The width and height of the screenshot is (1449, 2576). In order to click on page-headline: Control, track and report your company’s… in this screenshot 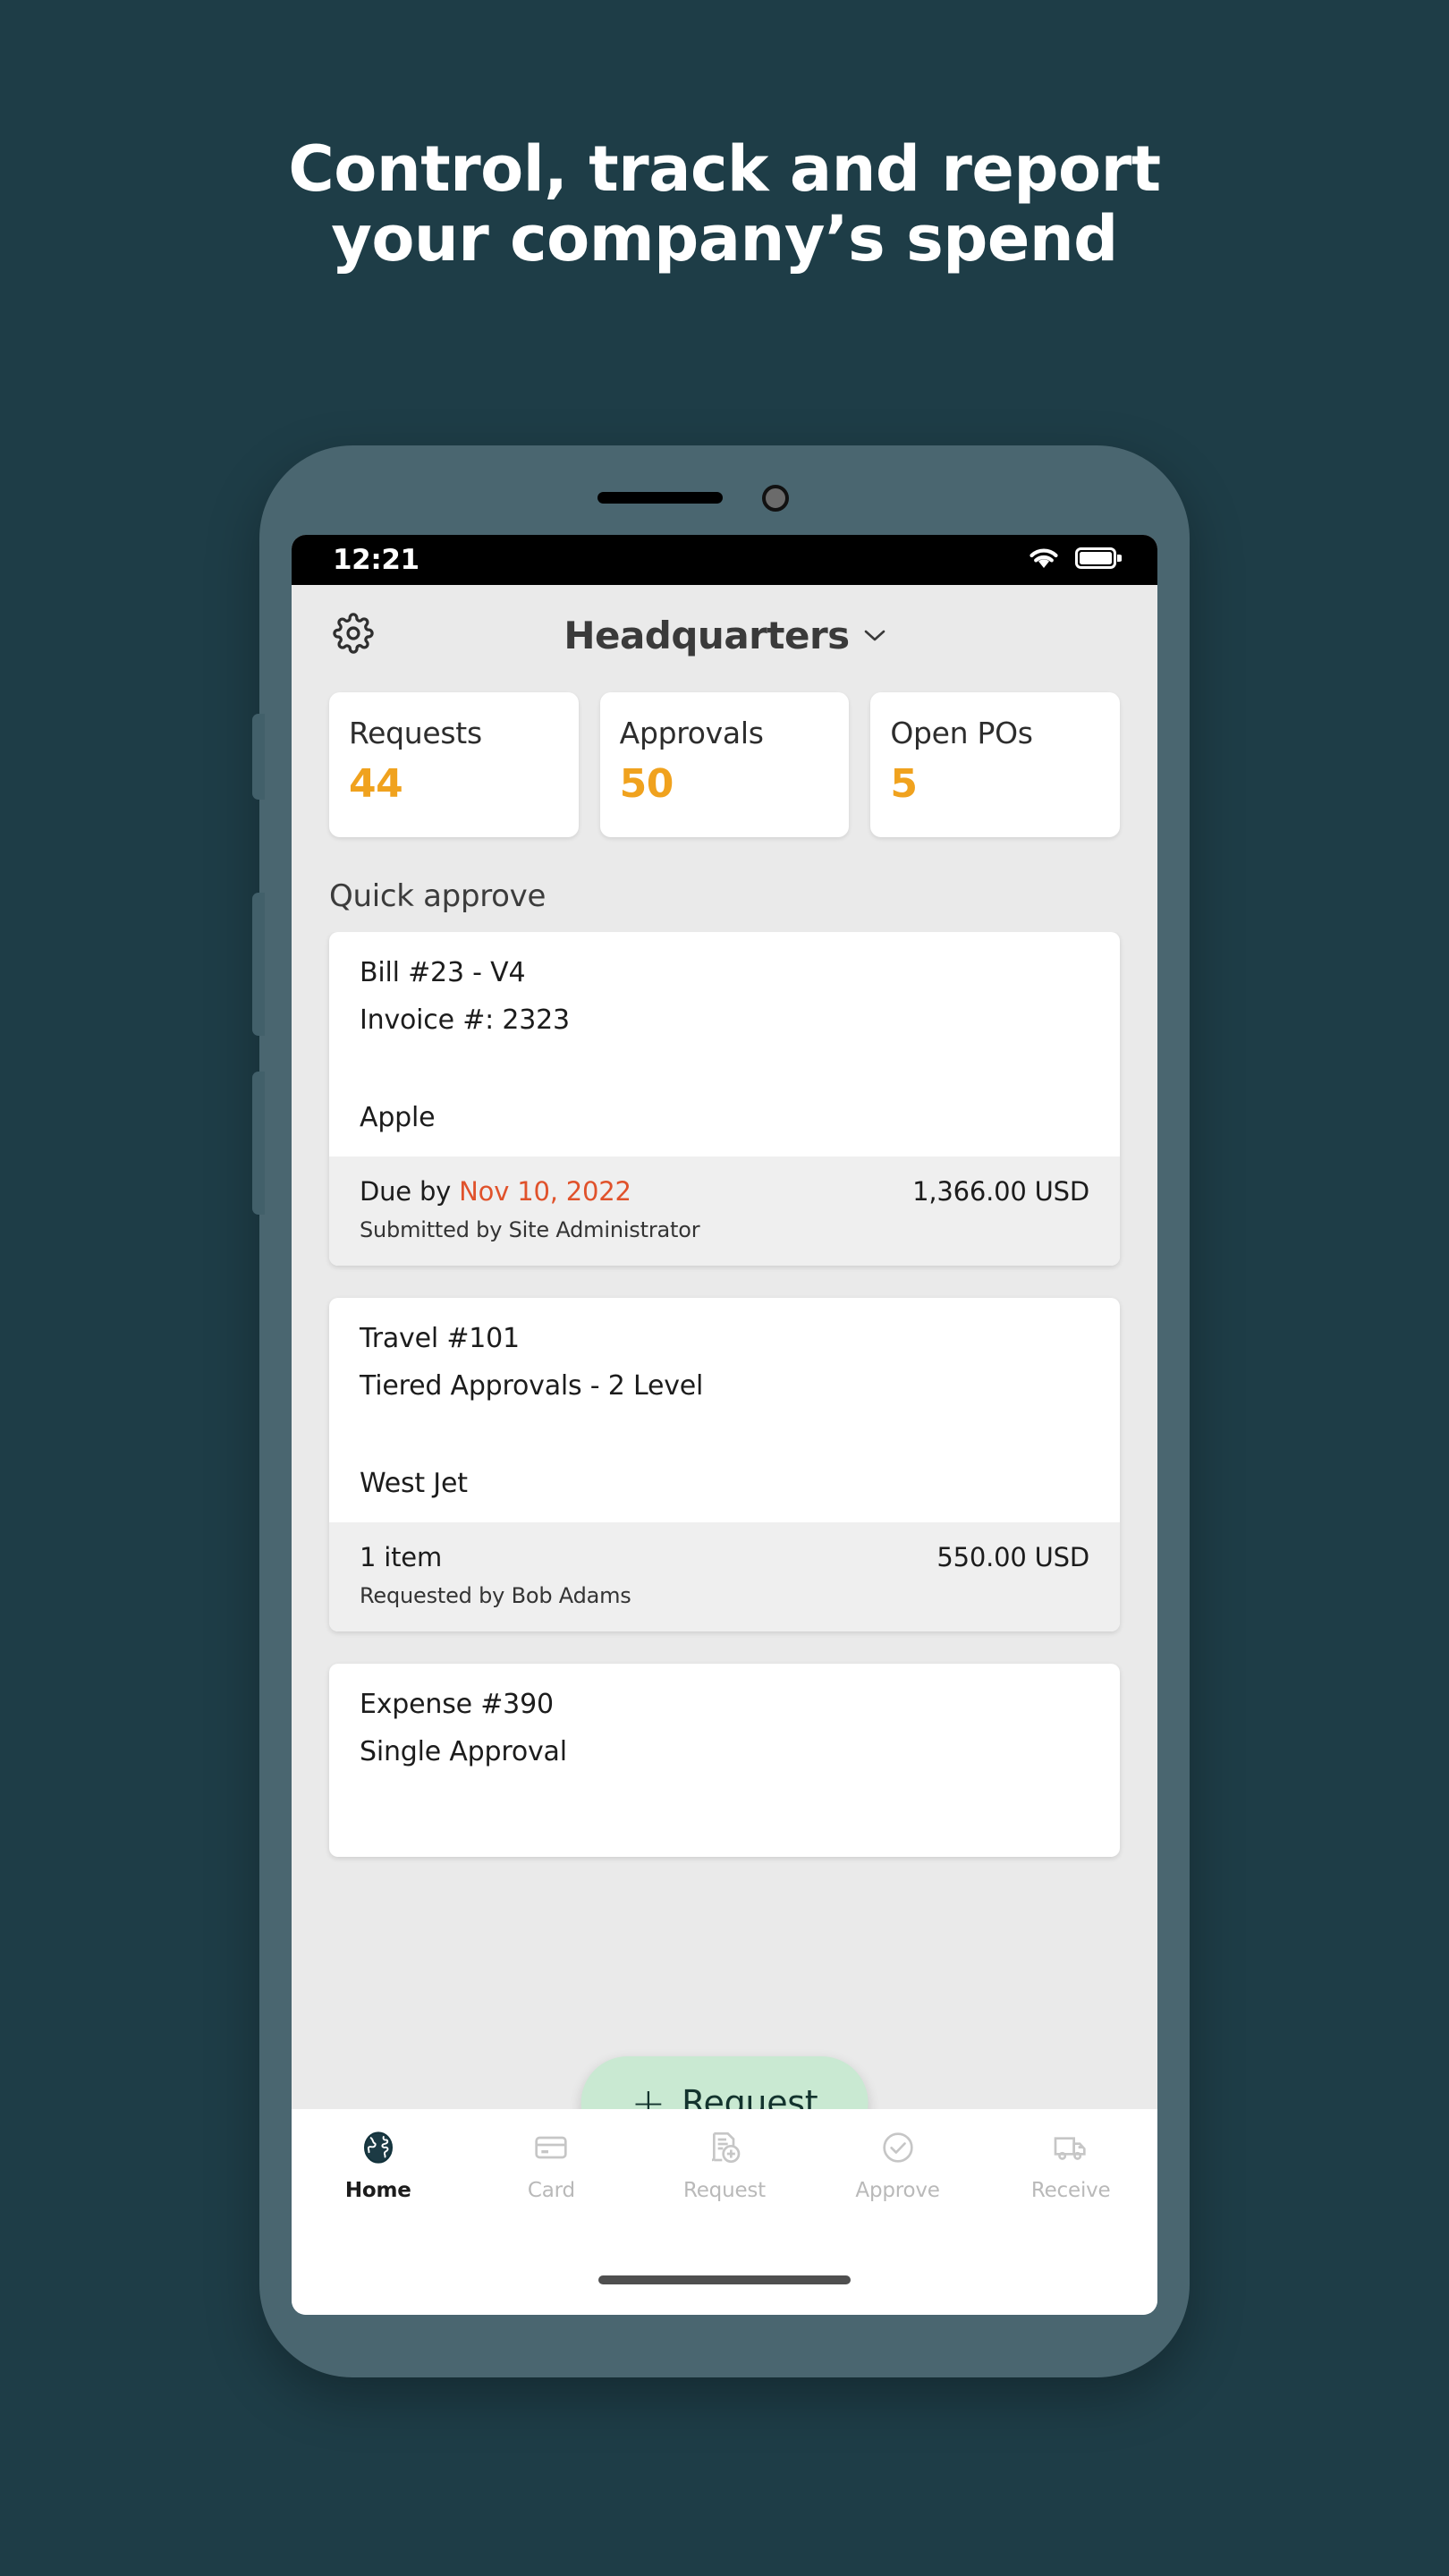, I will do `click(724, 137)`.